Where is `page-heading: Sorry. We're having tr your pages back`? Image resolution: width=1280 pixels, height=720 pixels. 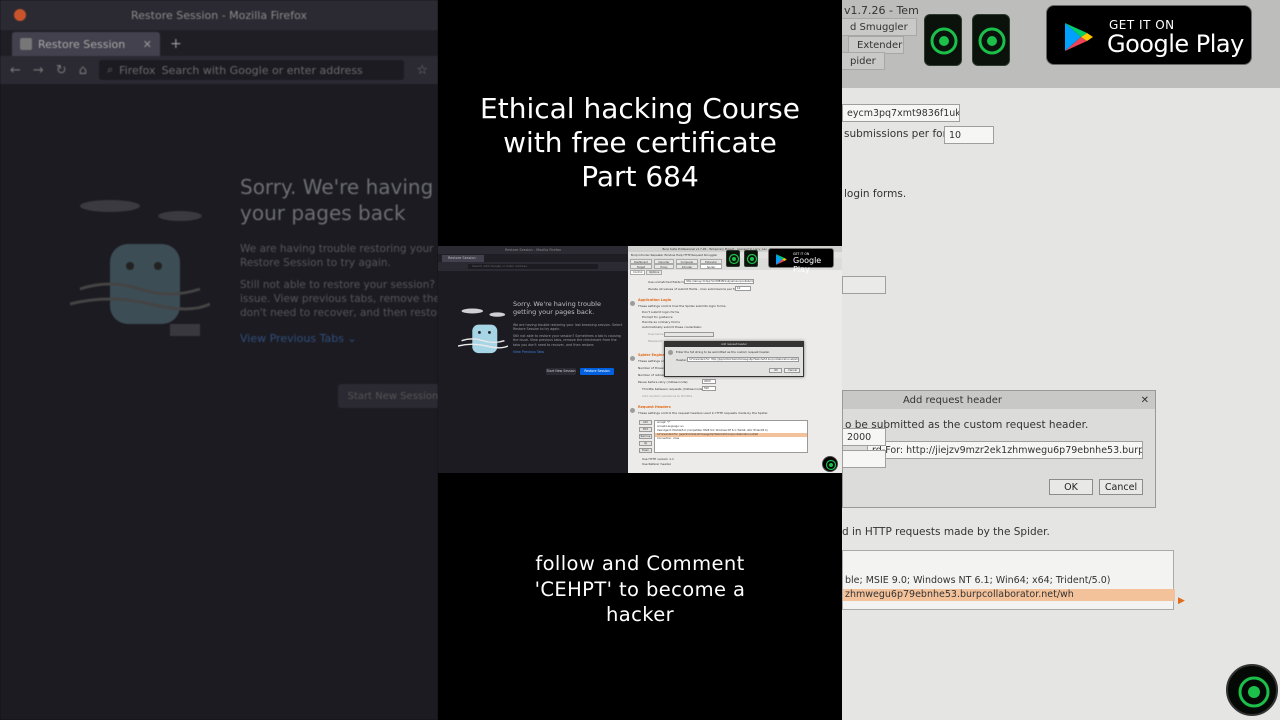
page-heading: Sorry. We're having tr your pages back is located at coordinates (339, 200).